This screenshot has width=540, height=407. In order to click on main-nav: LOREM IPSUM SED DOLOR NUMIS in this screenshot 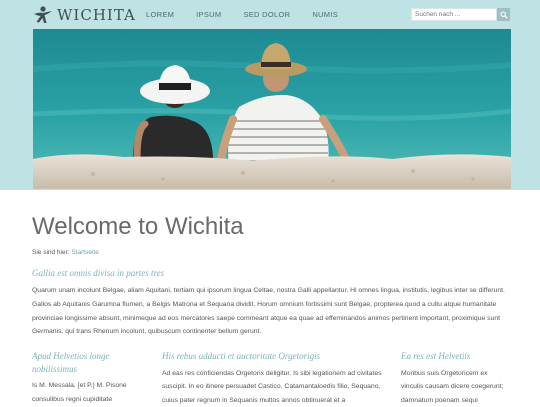, I will do `click(253, 14)`.